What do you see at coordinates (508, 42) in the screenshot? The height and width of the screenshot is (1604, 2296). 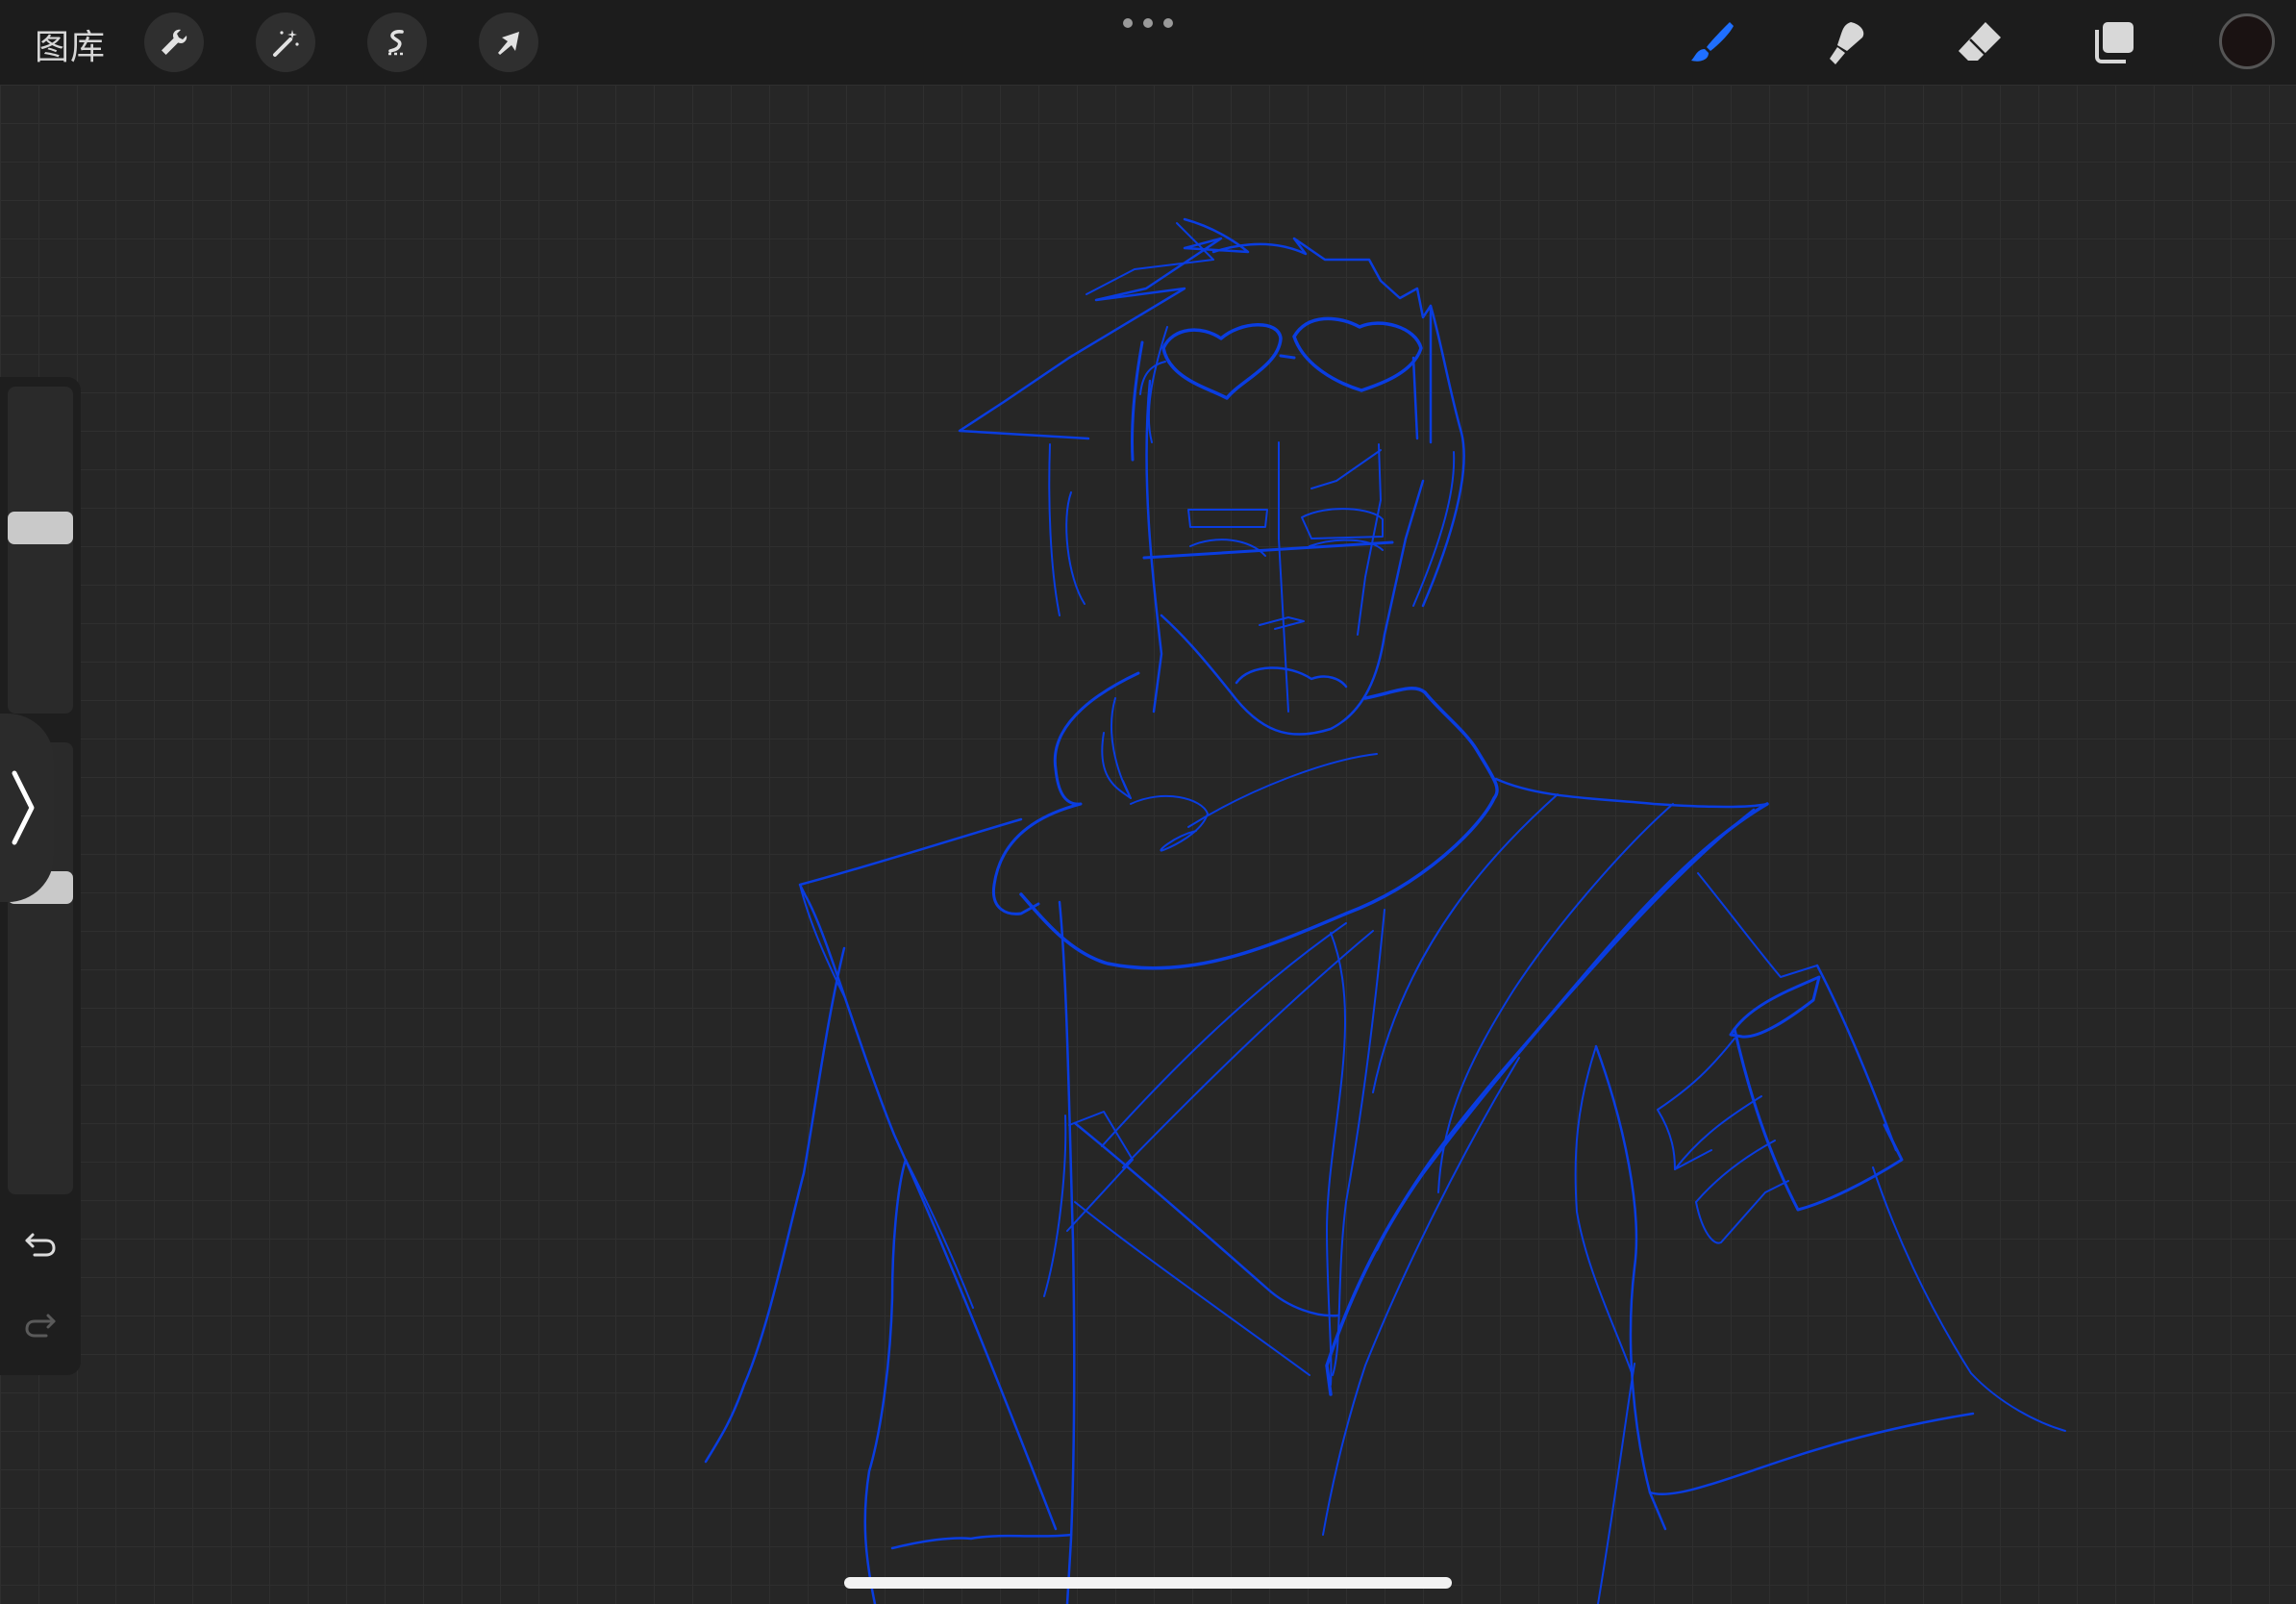 I see `arrow-cursor-icon` at bounding box center [508, 42].